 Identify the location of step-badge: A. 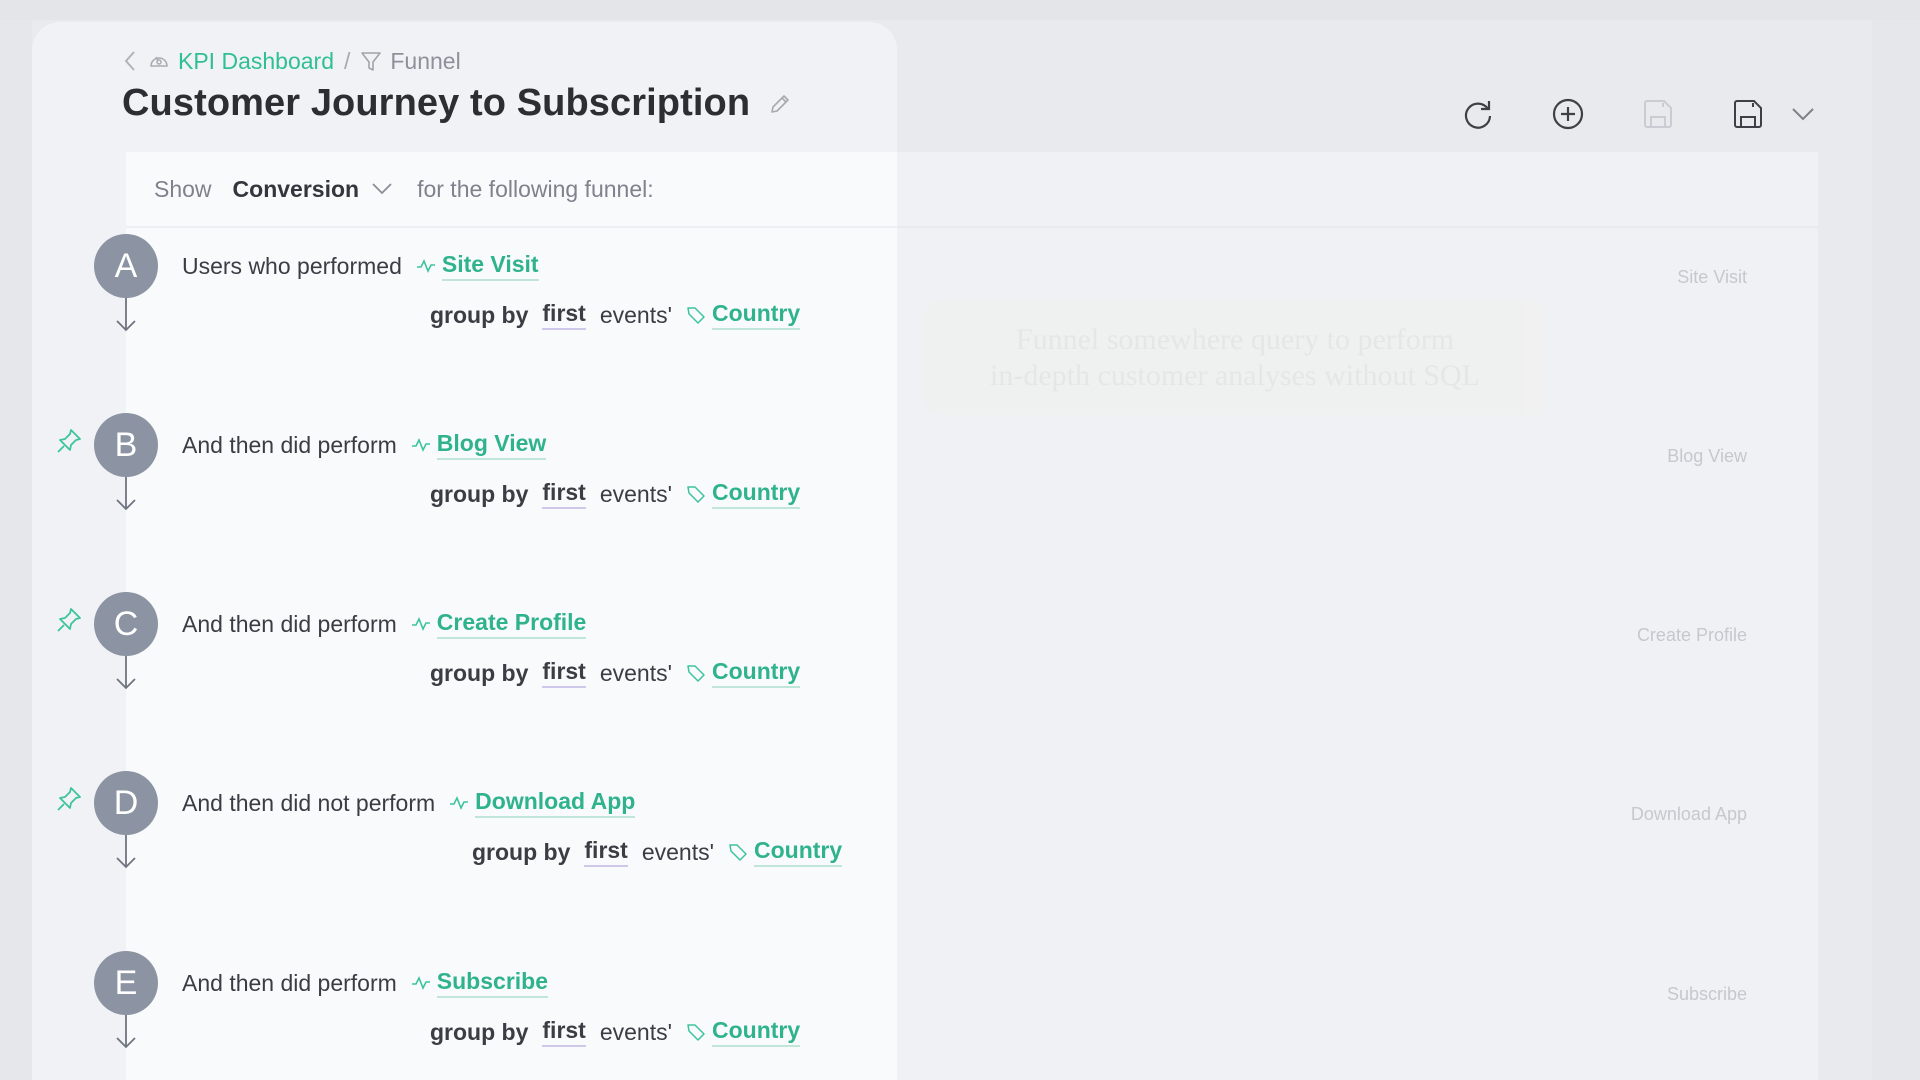
(126, 266).